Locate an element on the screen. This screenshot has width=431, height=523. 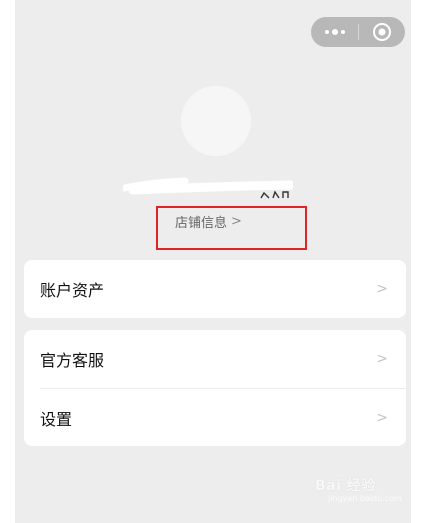
highlight-annotation-box is located at coordinates (231, 228).